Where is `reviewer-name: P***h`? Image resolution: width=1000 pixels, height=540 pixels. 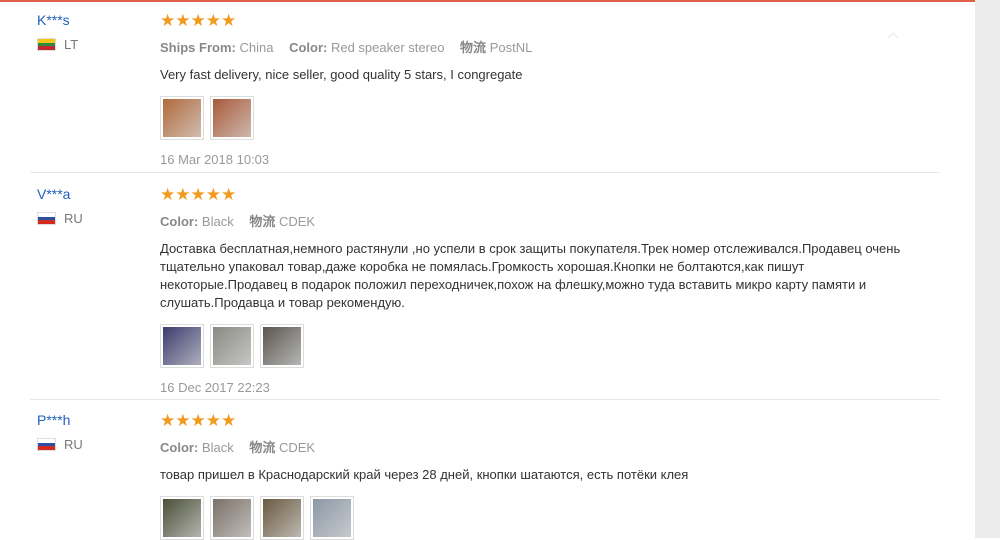 reviewer-name: P***h is located at coordinates (60, 420).